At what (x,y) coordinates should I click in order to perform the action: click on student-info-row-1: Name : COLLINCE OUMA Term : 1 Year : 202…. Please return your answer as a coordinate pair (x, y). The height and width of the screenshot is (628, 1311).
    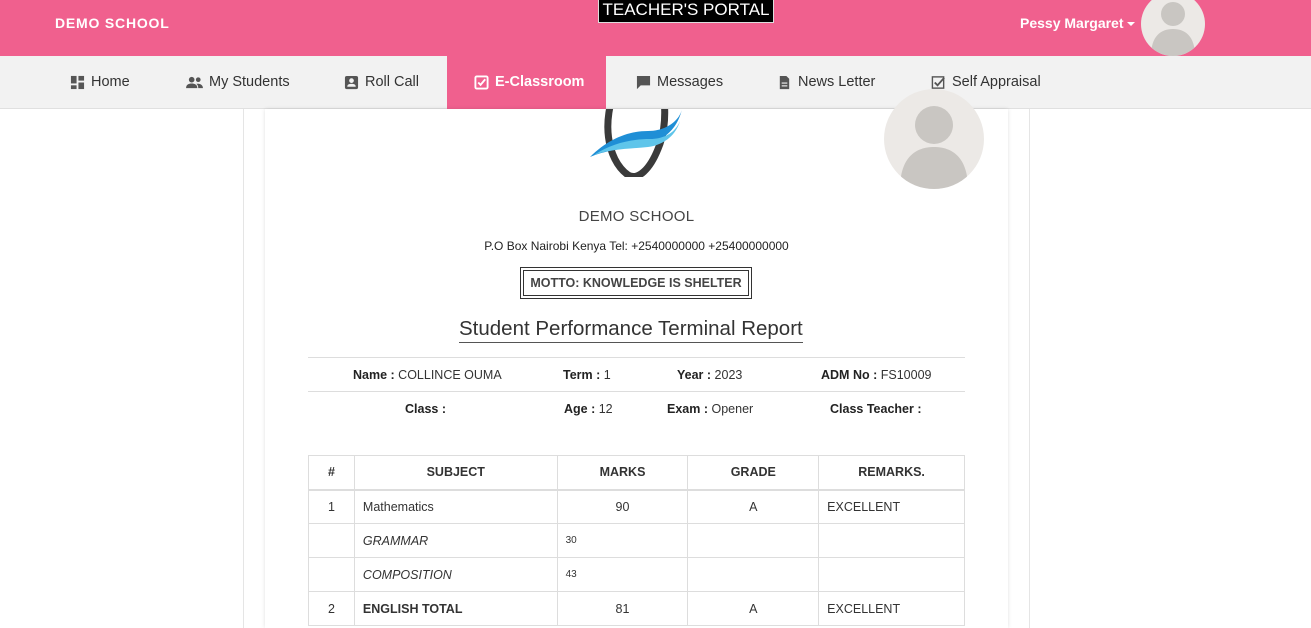
    Looking at the image, I should click on (636, 374).